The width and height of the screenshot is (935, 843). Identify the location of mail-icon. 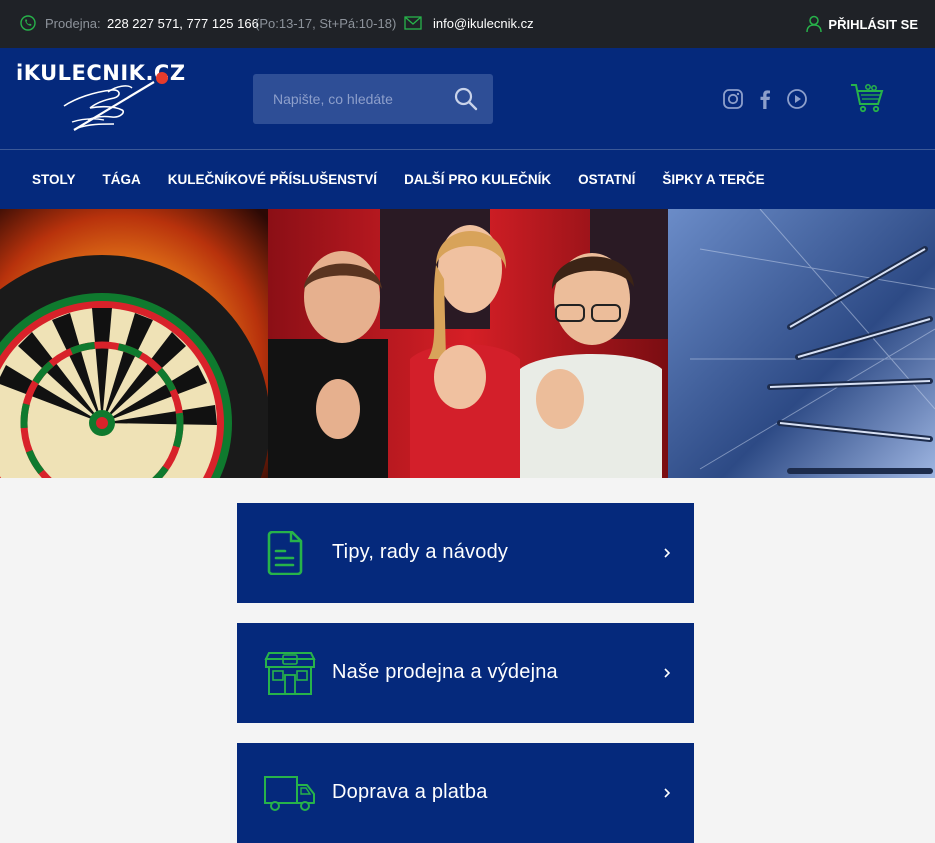
(413, 23).